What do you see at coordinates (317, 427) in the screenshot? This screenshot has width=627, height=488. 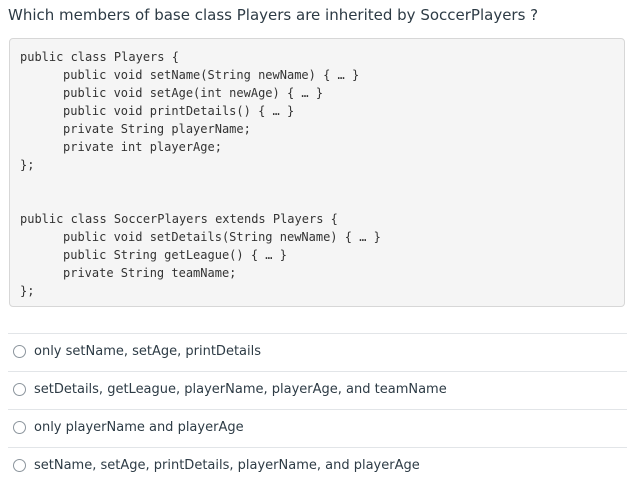 I see `answer-option-3: only playerName and playerAge` at bounding box center [317, 427].